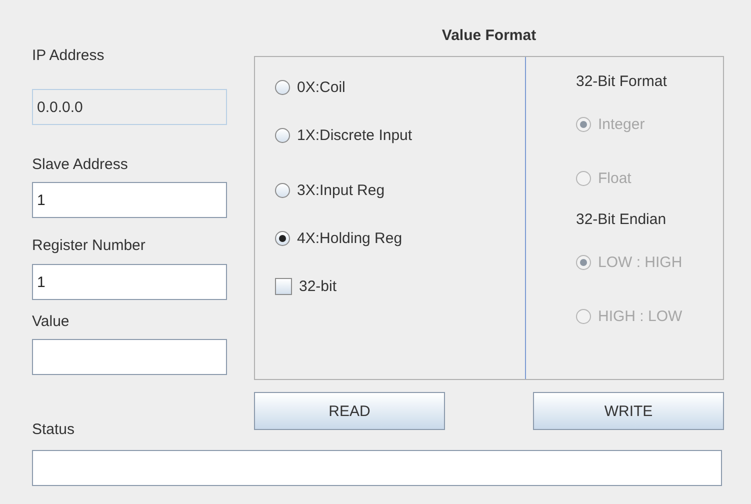 This screenshot has height=504, width=751. Describe the element at coordinates (400, 238) in the screenshot. I see `radio-button: 4X:Holding Reg` at that location.